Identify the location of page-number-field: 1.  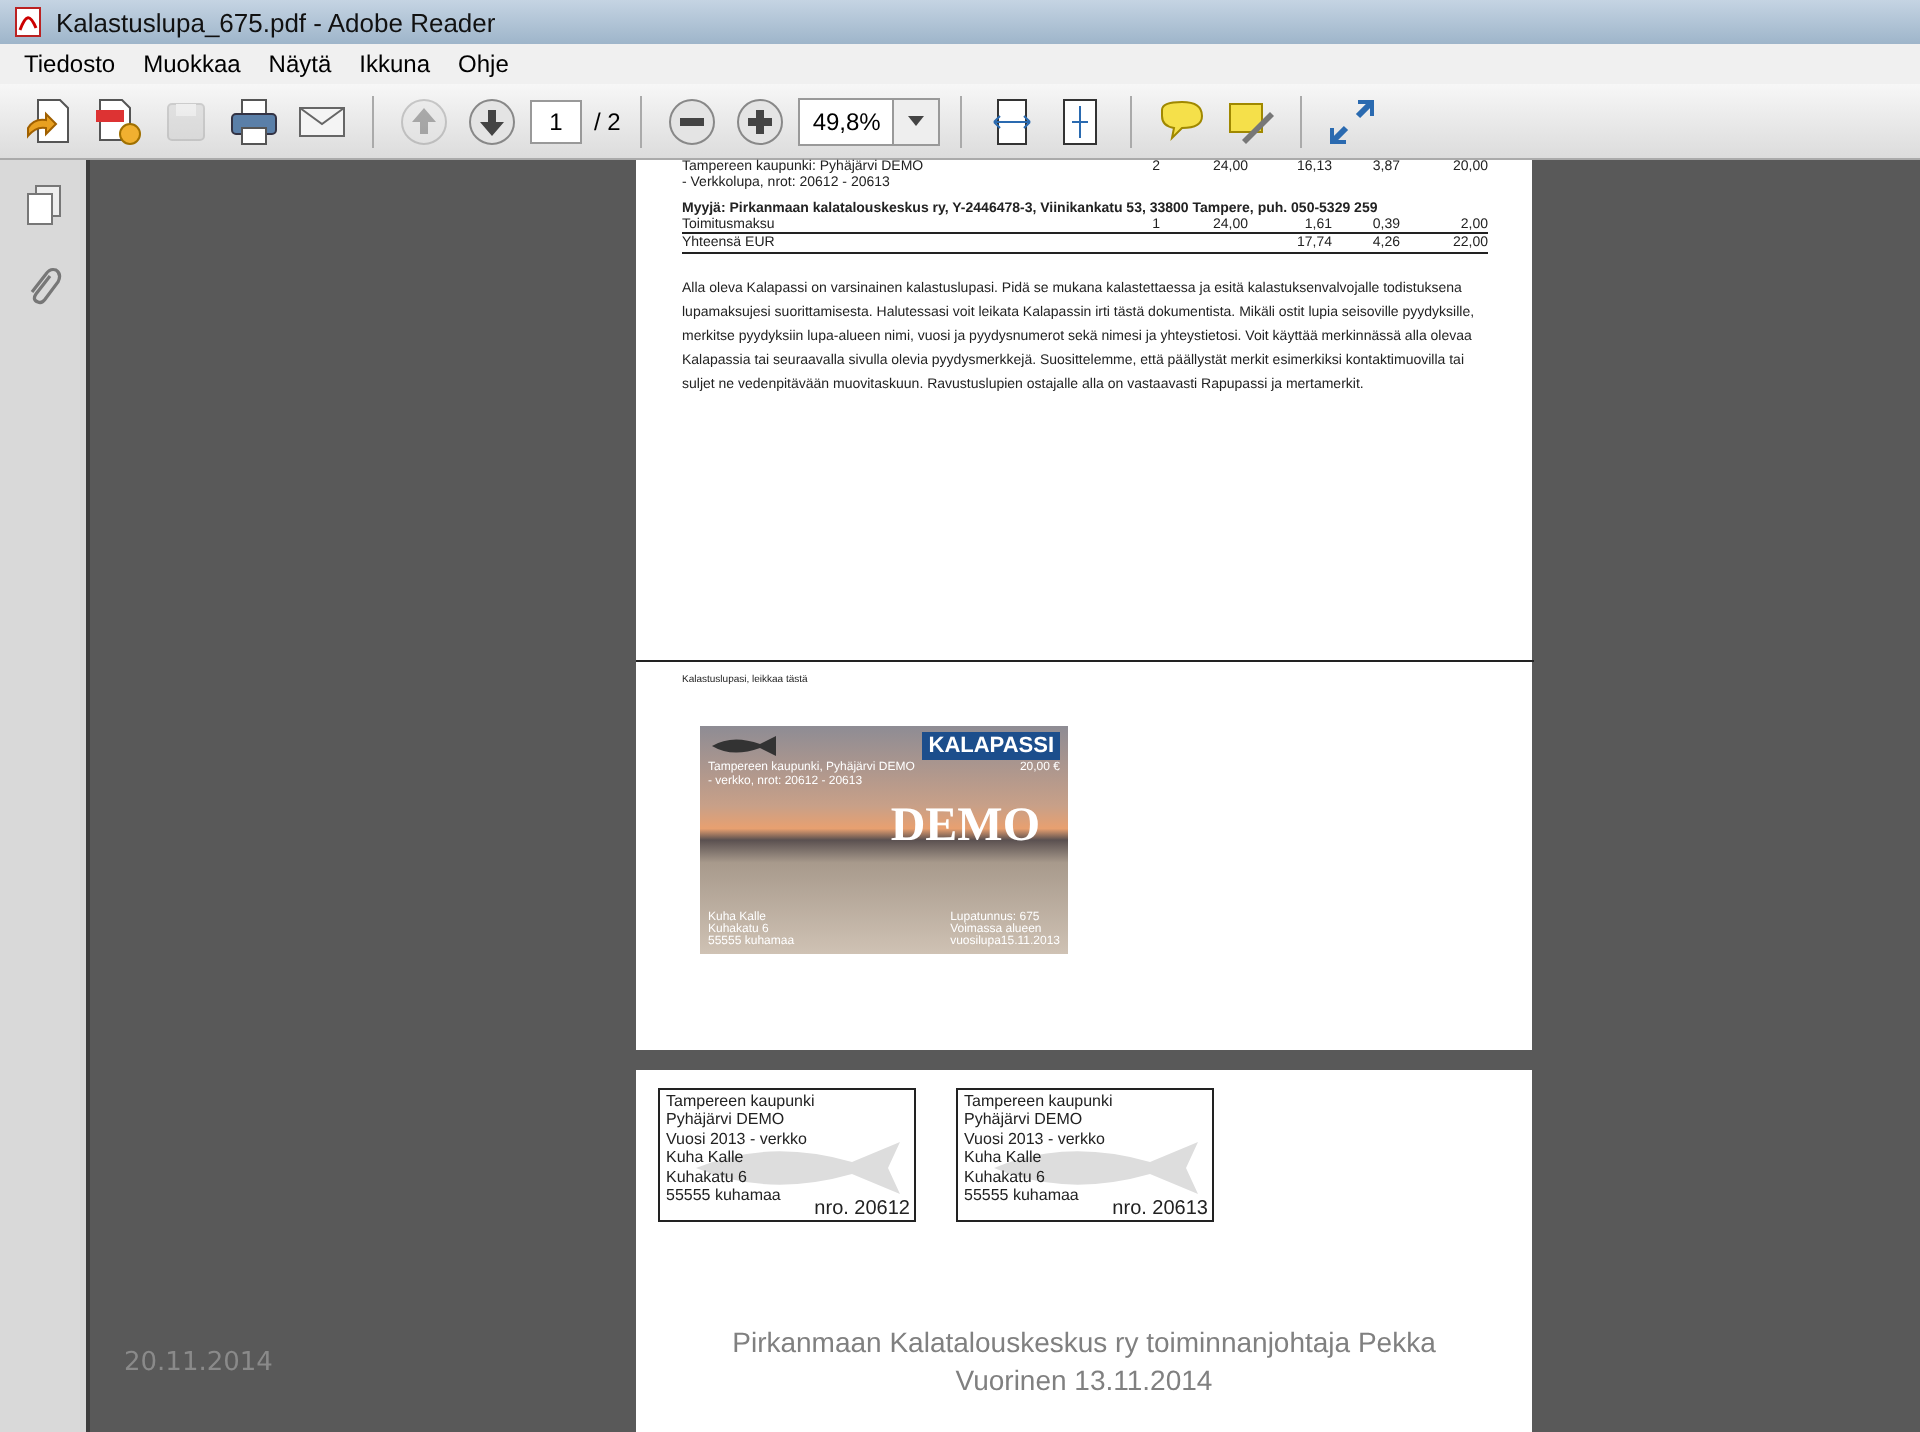
(556, 121).